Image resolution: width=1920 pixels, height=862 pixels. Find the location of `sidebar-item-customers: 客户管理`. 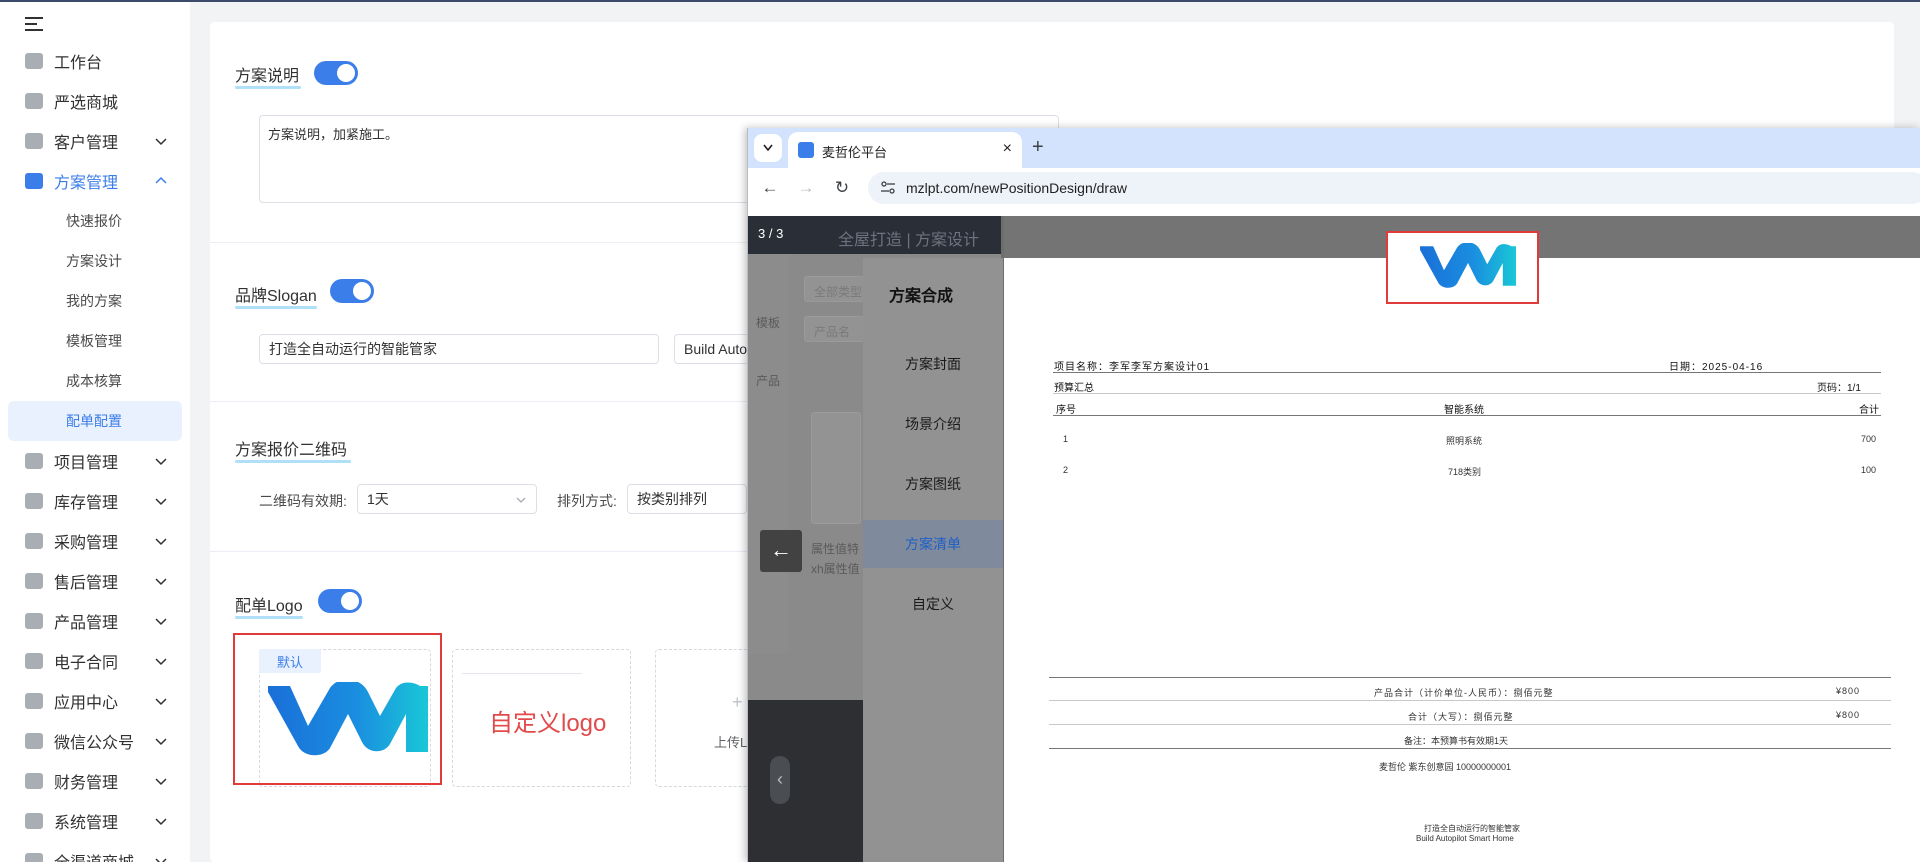

sidebar-item-customers: 客户管理 is located at coordinates (95, 141).